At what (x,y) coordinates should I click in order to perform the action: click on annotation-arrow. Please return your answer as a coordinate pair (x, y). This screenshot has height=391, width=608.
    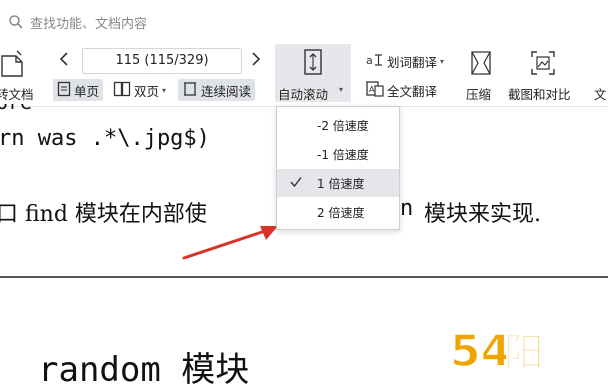
    Looking at the image, I should click on (230, 243).